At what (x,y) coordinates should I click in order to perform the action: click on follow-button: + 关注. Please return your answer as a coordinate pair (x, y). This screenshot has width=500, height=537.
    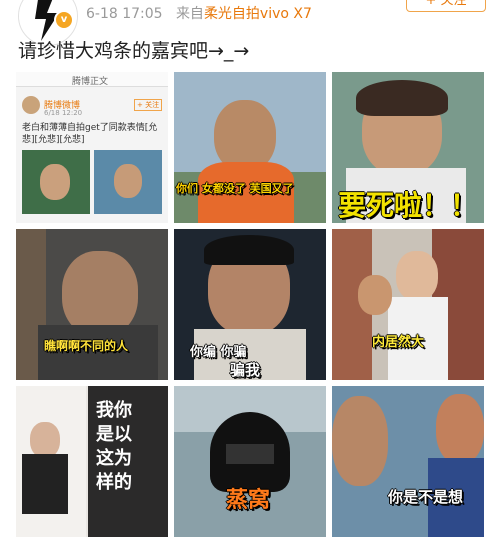
    Looking at the image, I should click on (446, 6).